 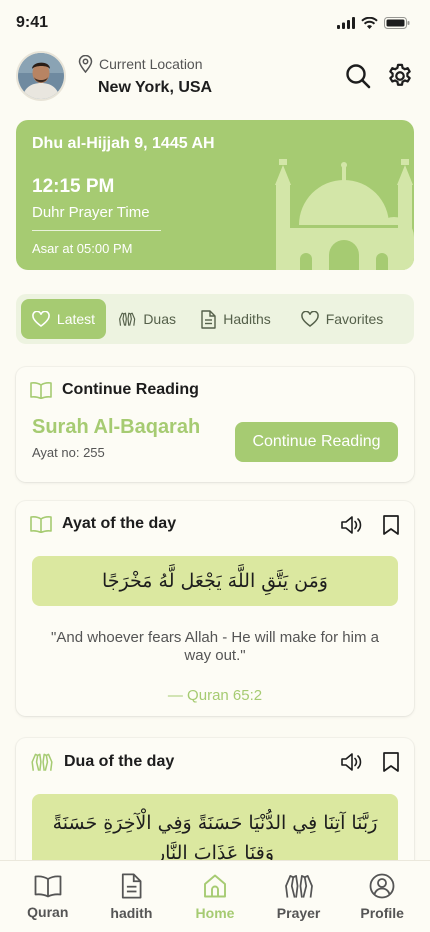 I want to click on location-city: New York, USA, so click(x=155, y=87).